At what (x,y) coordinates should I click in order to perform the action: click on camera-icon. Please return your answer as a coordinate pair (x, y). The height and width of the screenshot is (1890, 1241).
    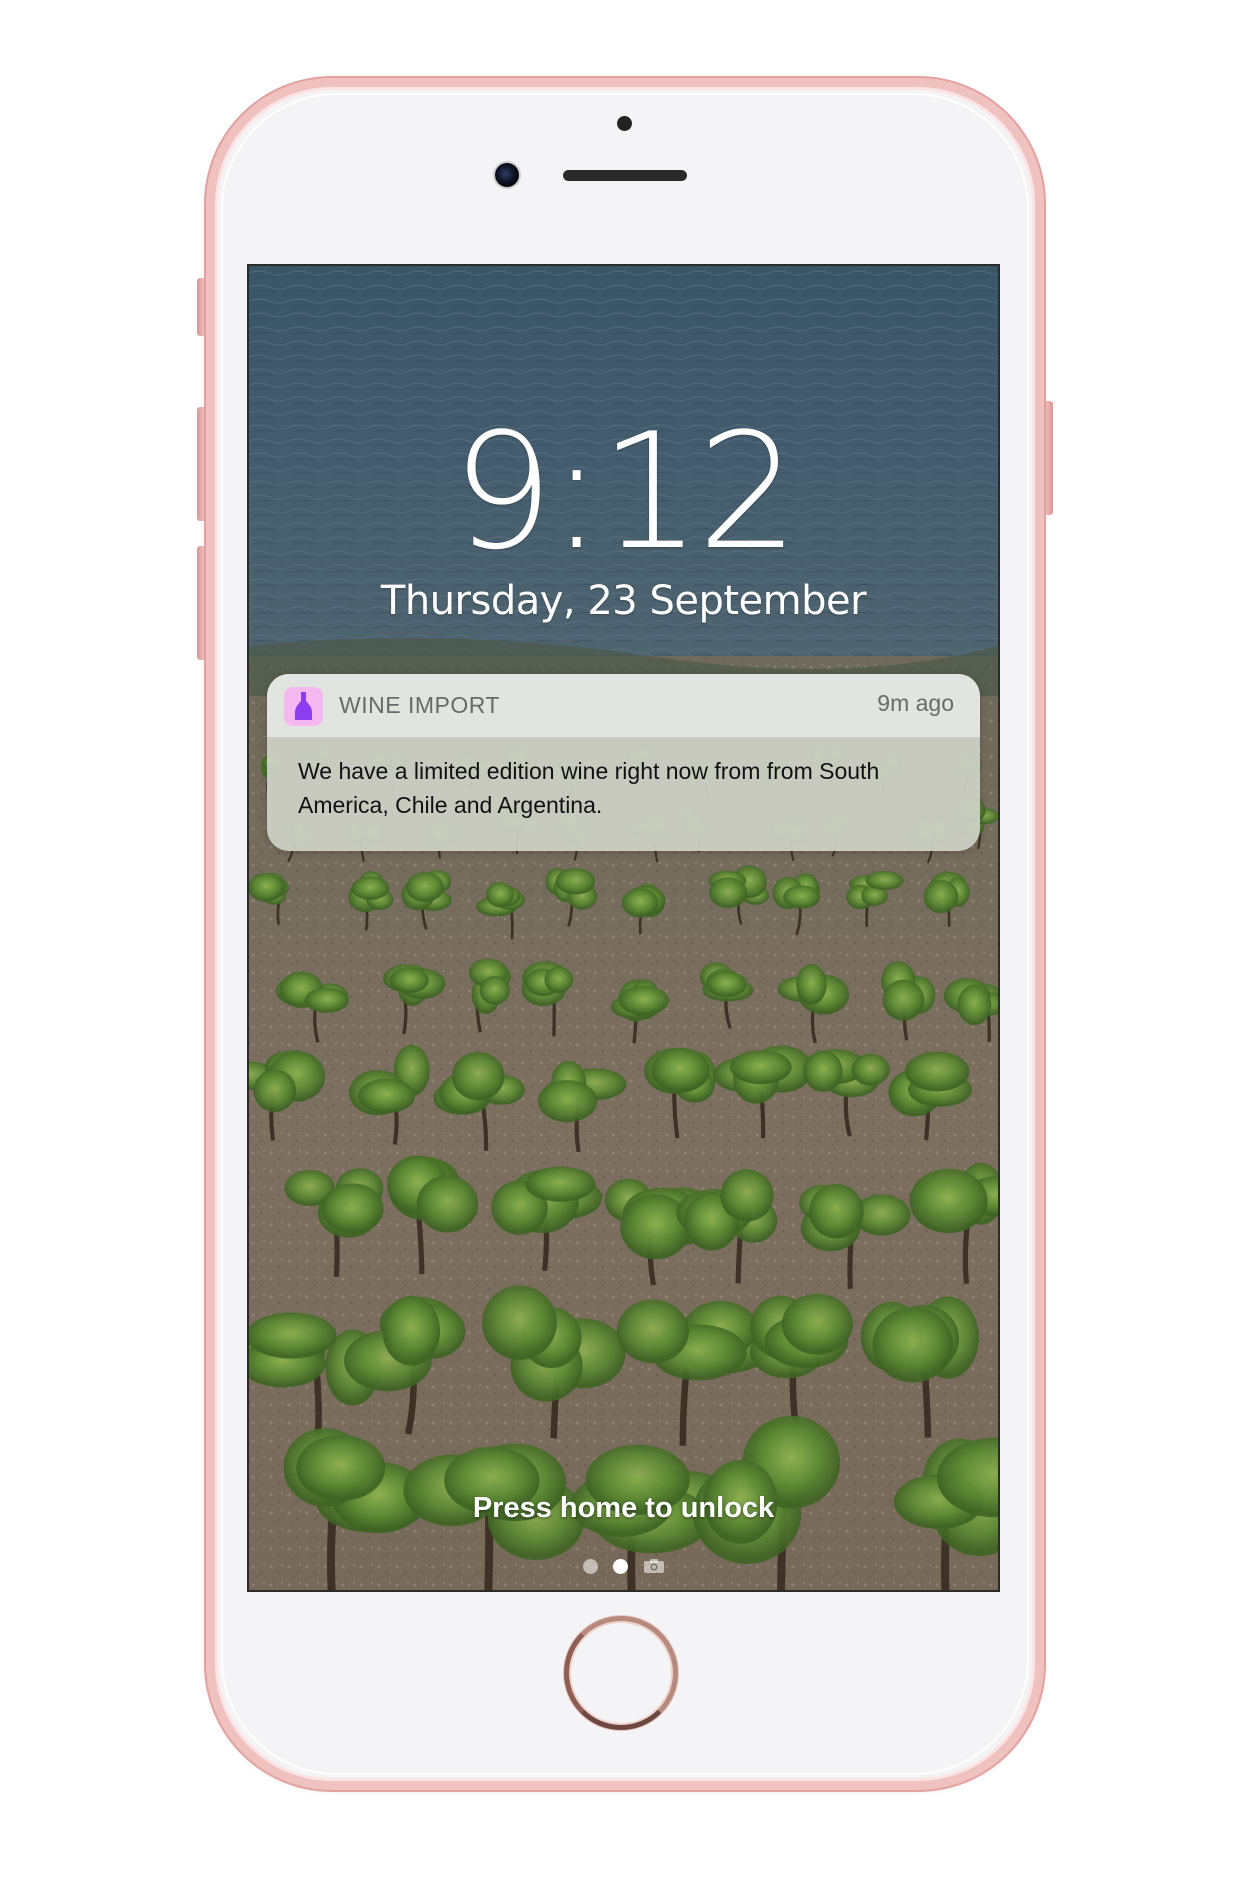
    Looking at the image, I should click on (654, 1566).